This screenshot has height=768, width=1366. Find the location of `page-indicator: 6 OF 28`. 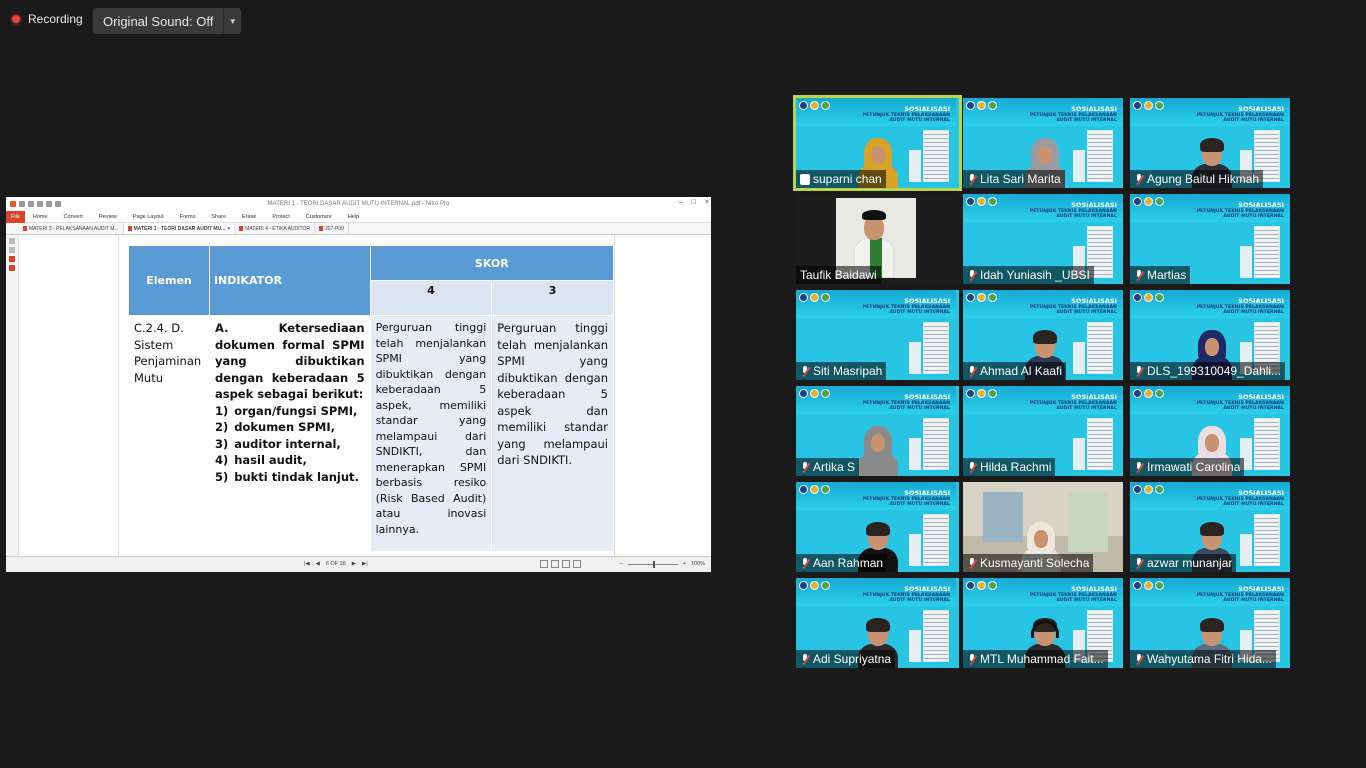

page-indicator: 6 OF 28 is located at coordinates (336, 564).